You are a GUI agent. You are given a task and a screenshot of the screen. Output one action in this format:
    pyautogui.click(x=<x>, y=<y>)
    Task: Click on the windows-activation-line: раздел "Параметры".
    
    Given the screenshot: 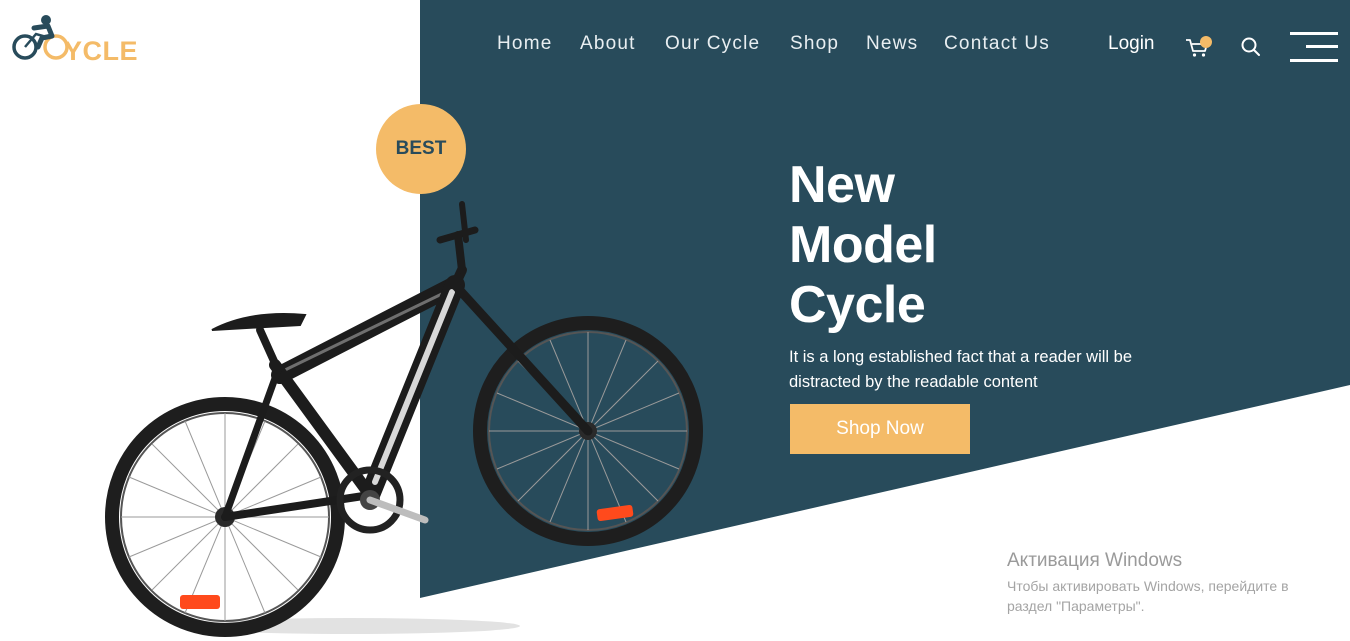 What is the action you would take?
    pyautogui.click(x=1076, y=606)
    